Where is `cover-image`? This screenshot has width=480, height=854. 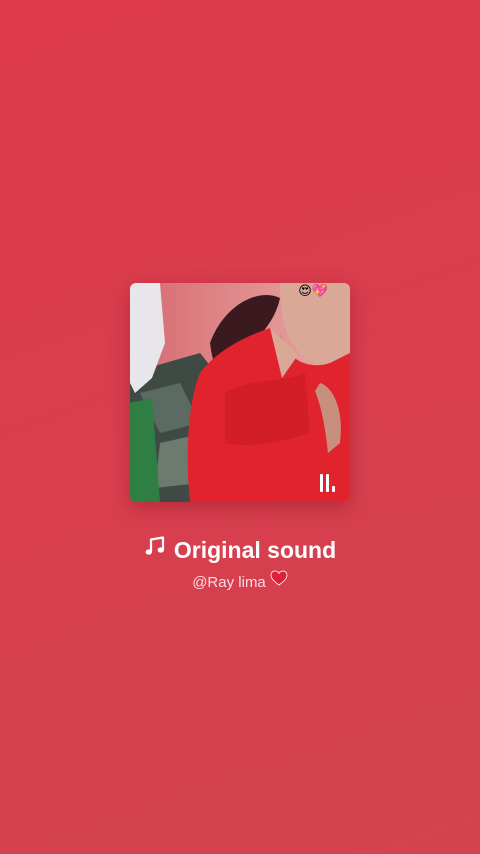
cover-image is located at coordinates (240, 392).